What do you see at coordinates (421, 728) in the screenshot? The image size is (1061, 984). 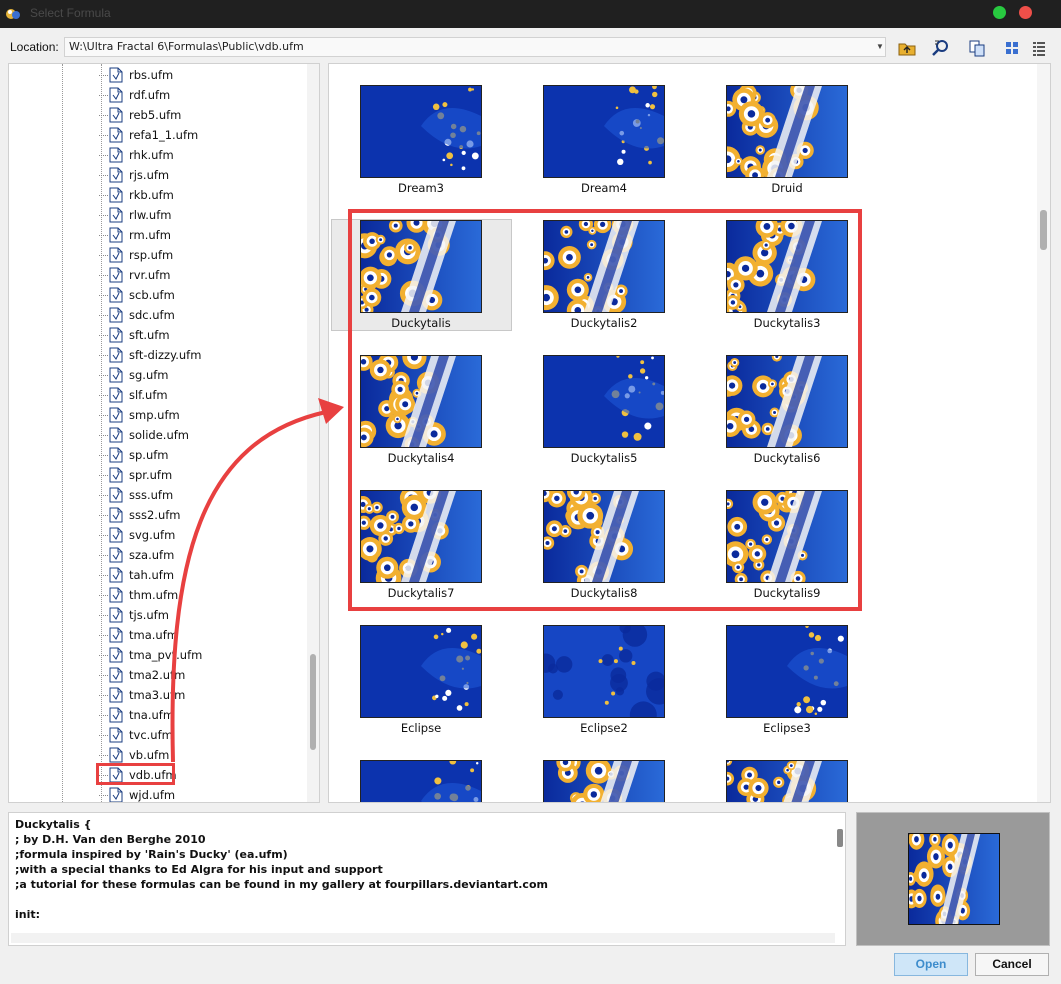 I see `gallery-item-label: Eclipse` at bounding box center [421, 728].